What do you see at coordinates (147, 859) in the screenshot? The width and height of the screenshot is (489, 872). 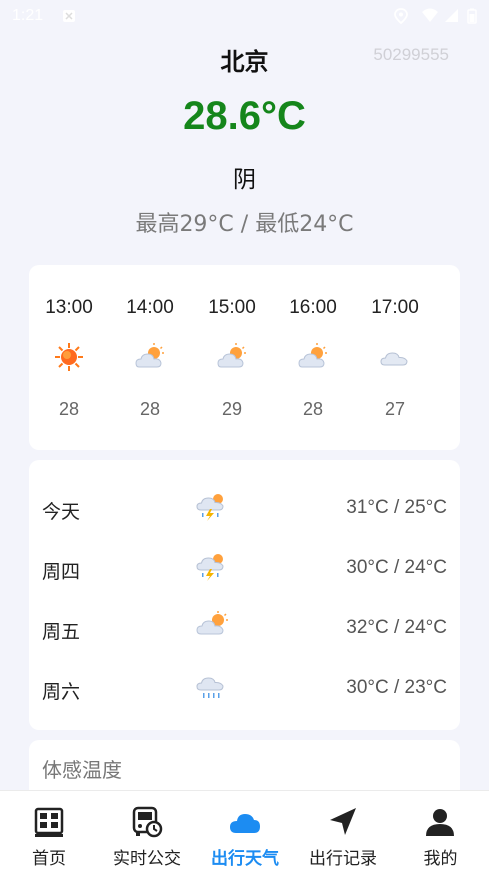 I see `tab-label: 实时公交` at bounding box center [147, 859].